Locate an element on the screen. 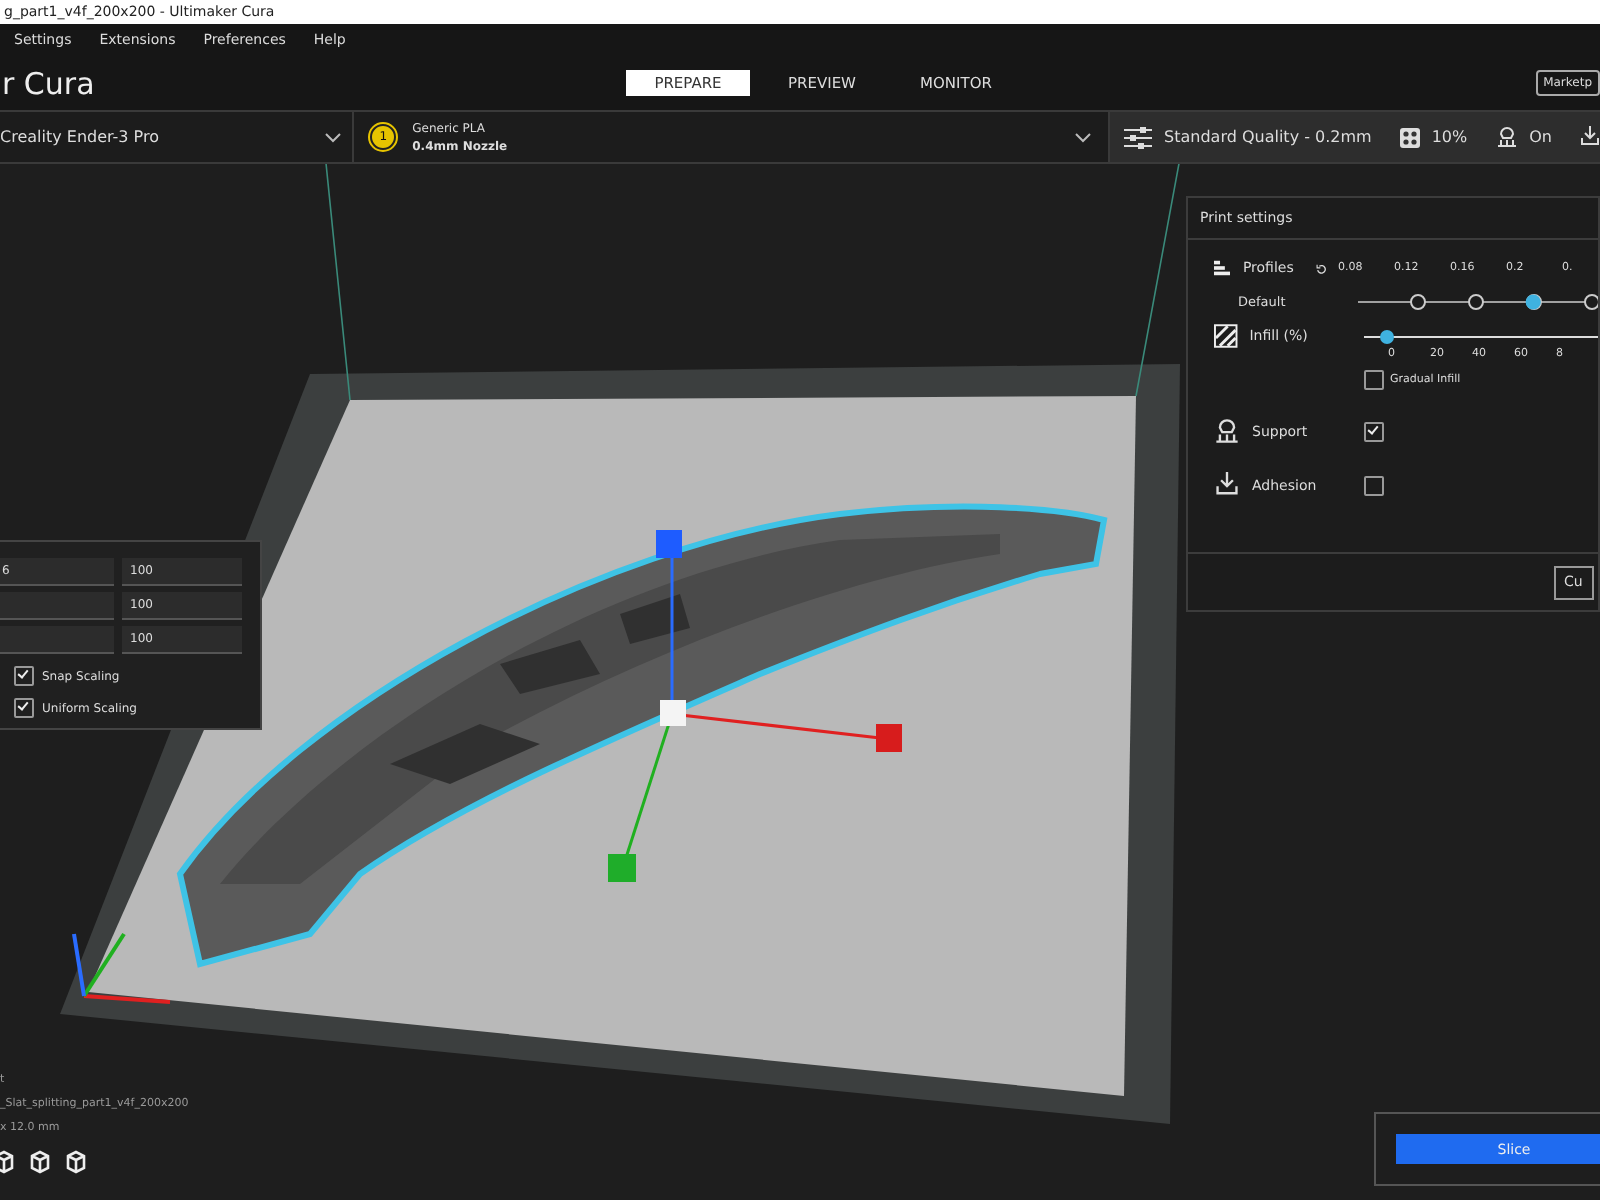  infill-slider is located at coordinates (1480, 336).